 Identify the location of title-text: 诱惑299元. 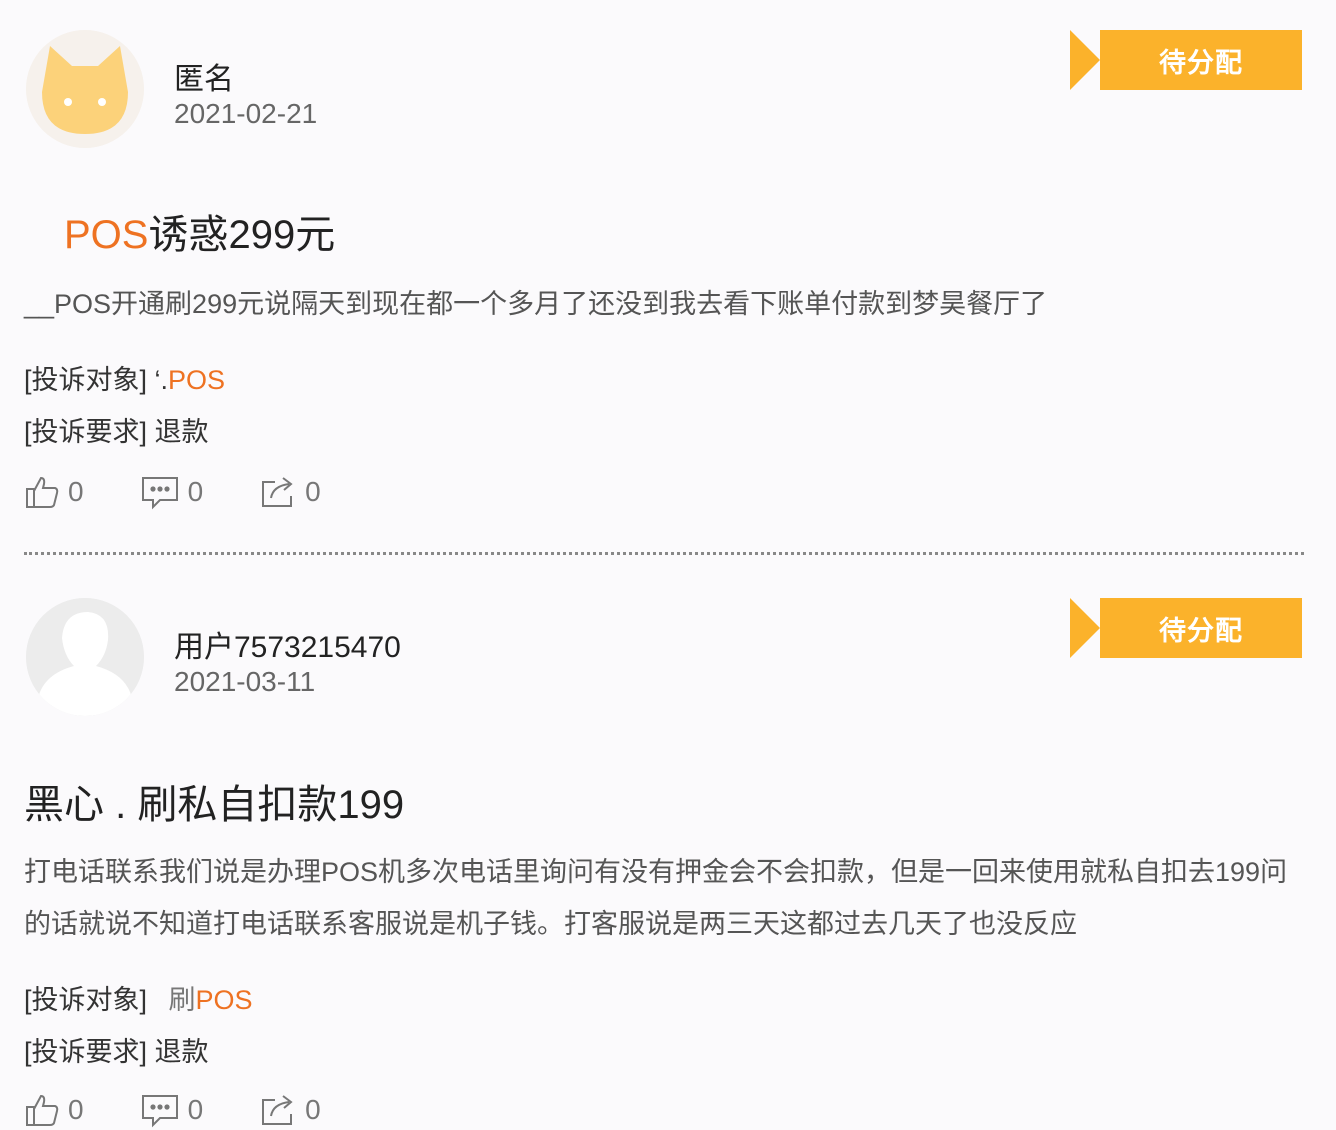
(242, 235).